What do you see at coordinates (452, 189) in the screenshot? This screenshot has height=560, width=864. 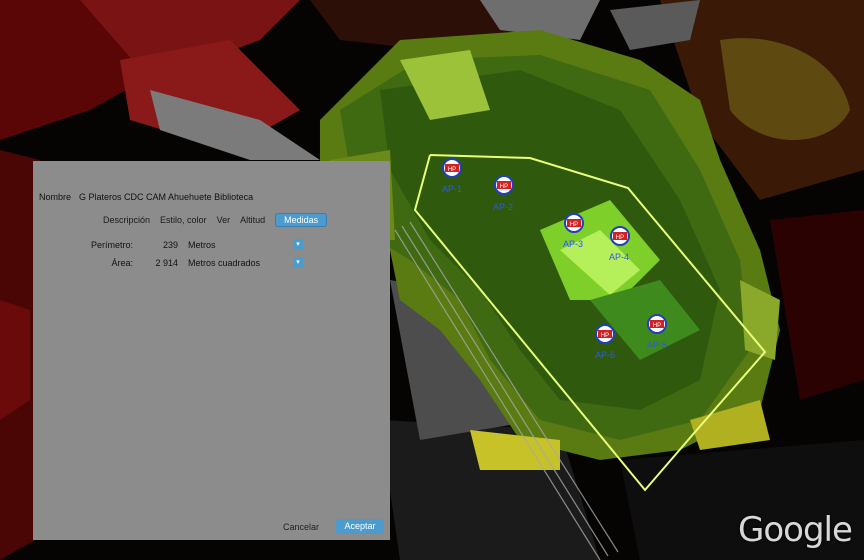 I see `ap-label-1: AP-1` at bounding box center [452, 189].